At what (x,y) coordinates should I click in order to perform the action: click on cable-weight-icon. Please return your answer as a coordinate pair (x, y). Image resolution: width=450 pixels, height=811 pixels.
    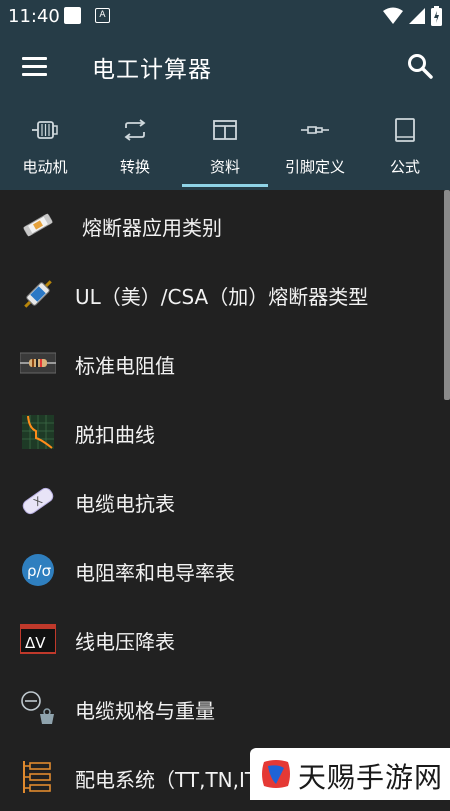
    Looking at the image, I should click on (37, 707).